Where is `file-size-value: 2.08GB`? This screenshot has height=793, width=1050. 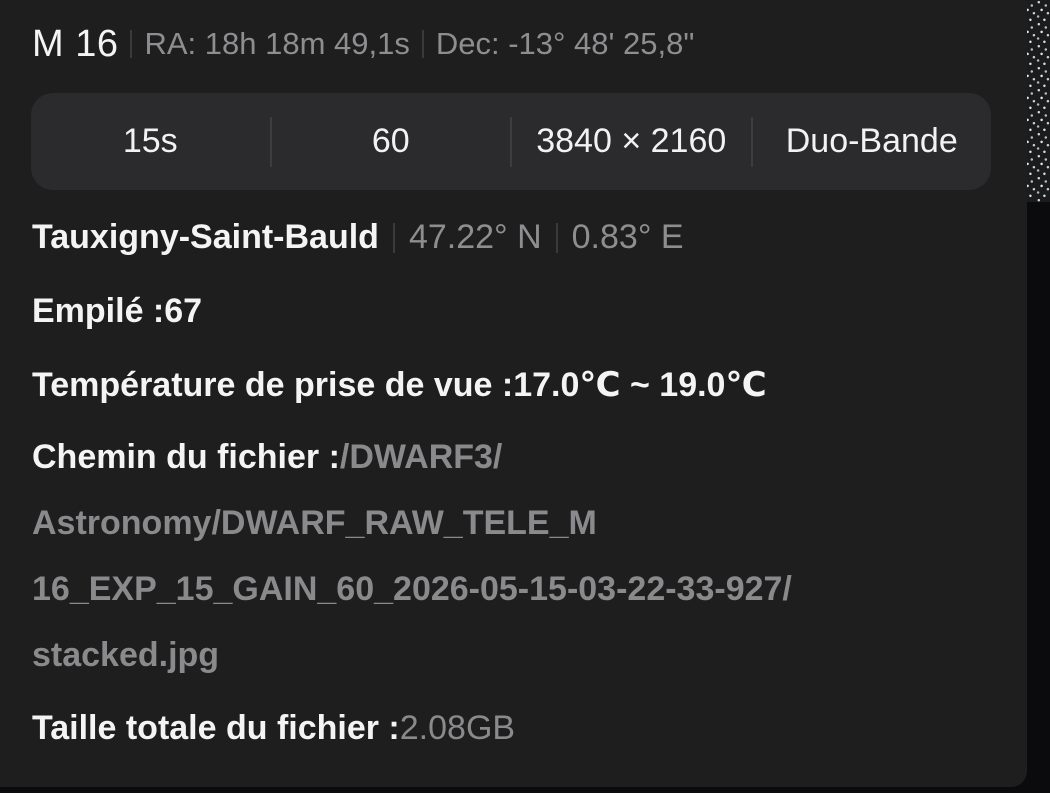 file-size-value: 2.08GB is located at coordinates (457, 728).